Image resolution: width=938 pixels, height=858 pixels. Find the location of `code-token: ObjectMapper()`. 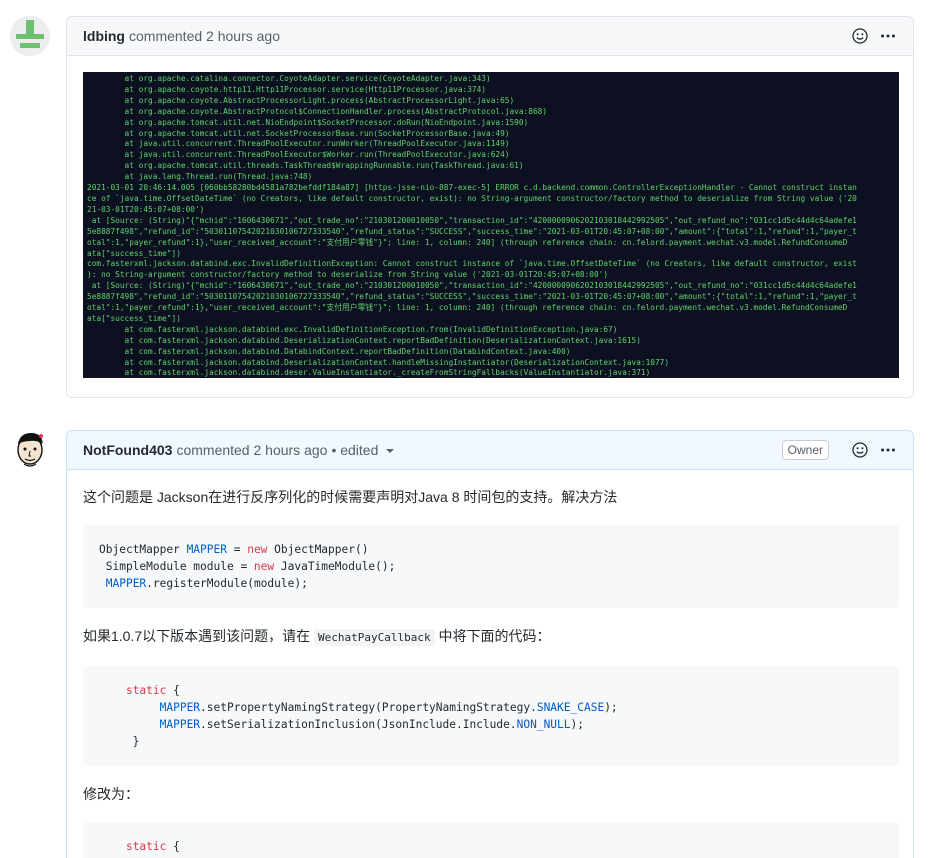

code-token: ObjectMapper() is located at coordinates (318, 549).